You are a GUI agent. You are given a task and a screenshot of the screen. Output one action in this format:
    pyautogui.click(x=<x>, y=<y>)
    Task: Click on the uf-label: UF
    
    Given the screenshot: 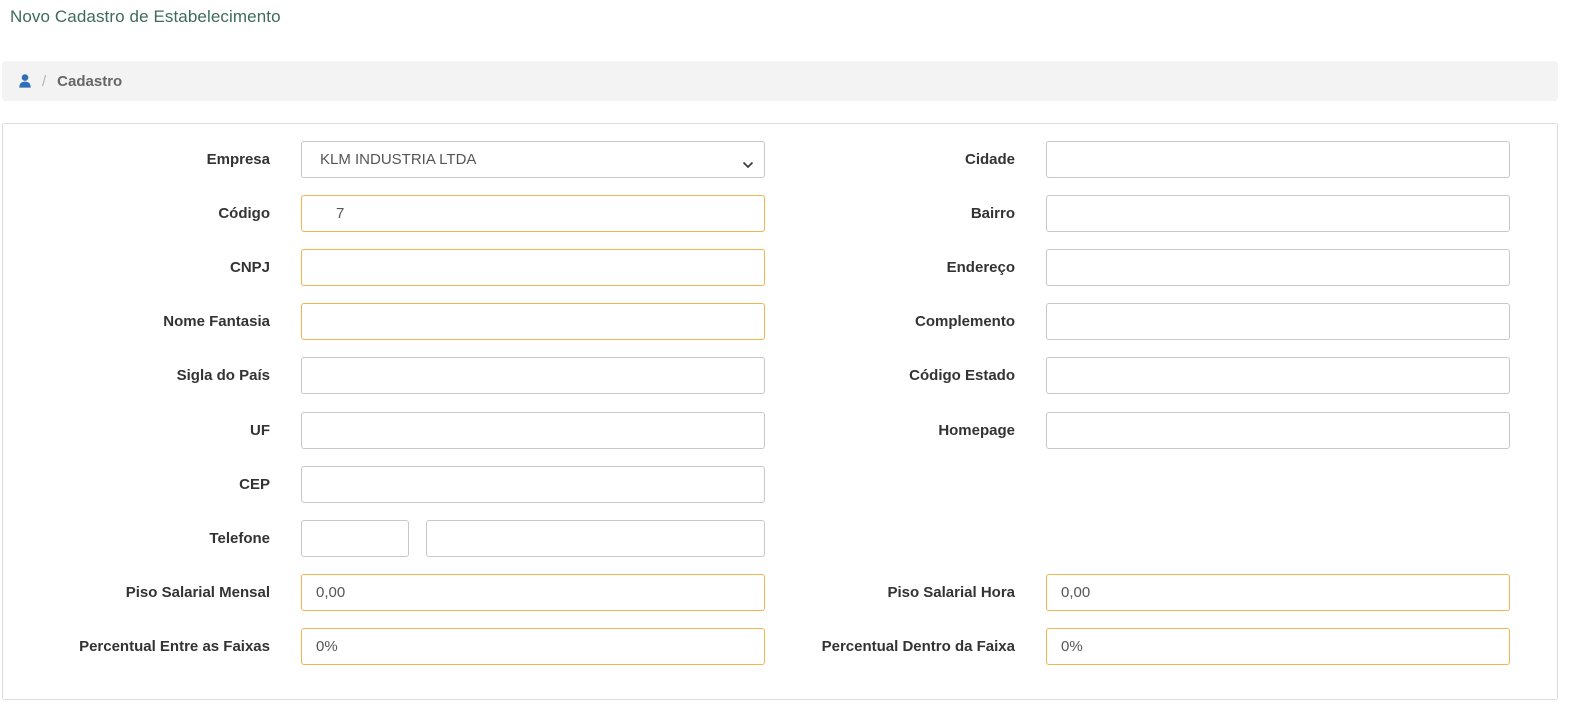 What is the action you would take?
    pyautogui.click(x=260, y=430)
    